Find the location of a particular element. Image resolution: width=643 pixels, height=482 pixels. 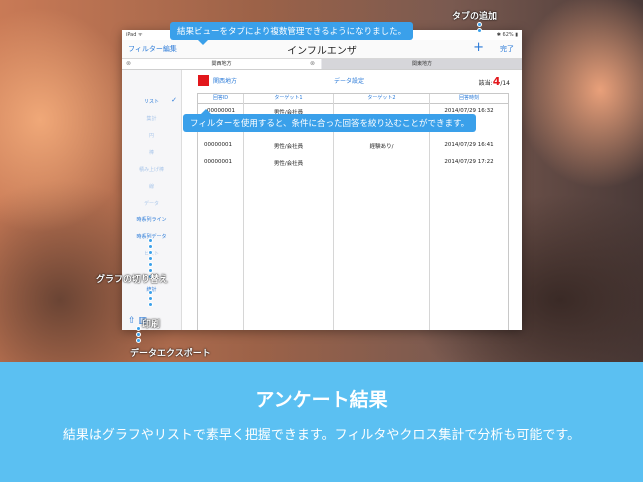

filter-feature-callout: フィルターを使用すると、条件に合った回答を絞り込むことができます。 is located at coordinates (330, 120).